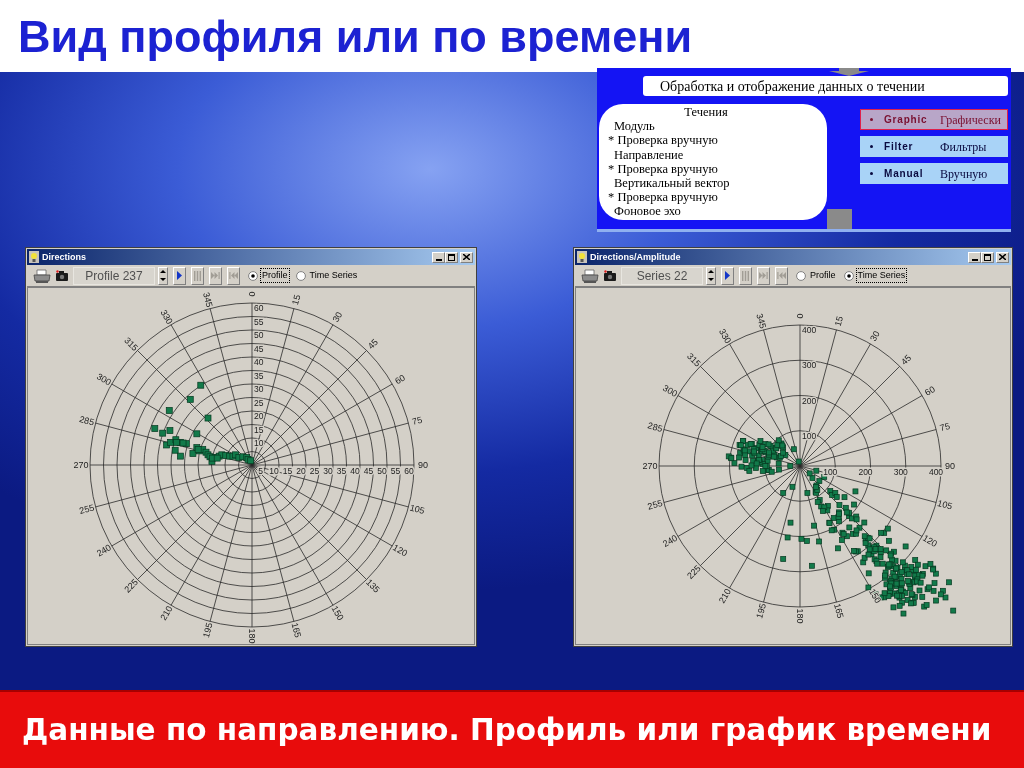 The image size is (1024, 768). I want to click on angle-label: 345, so click(207, 300).